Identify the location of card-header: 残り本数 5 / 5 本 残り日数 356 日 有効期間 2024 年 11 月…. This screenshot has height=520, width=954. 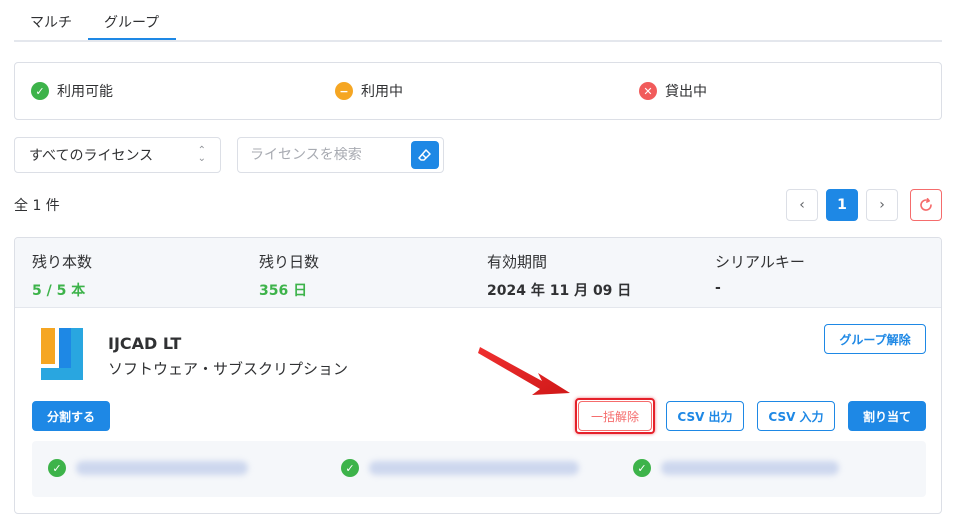
(478, 273).